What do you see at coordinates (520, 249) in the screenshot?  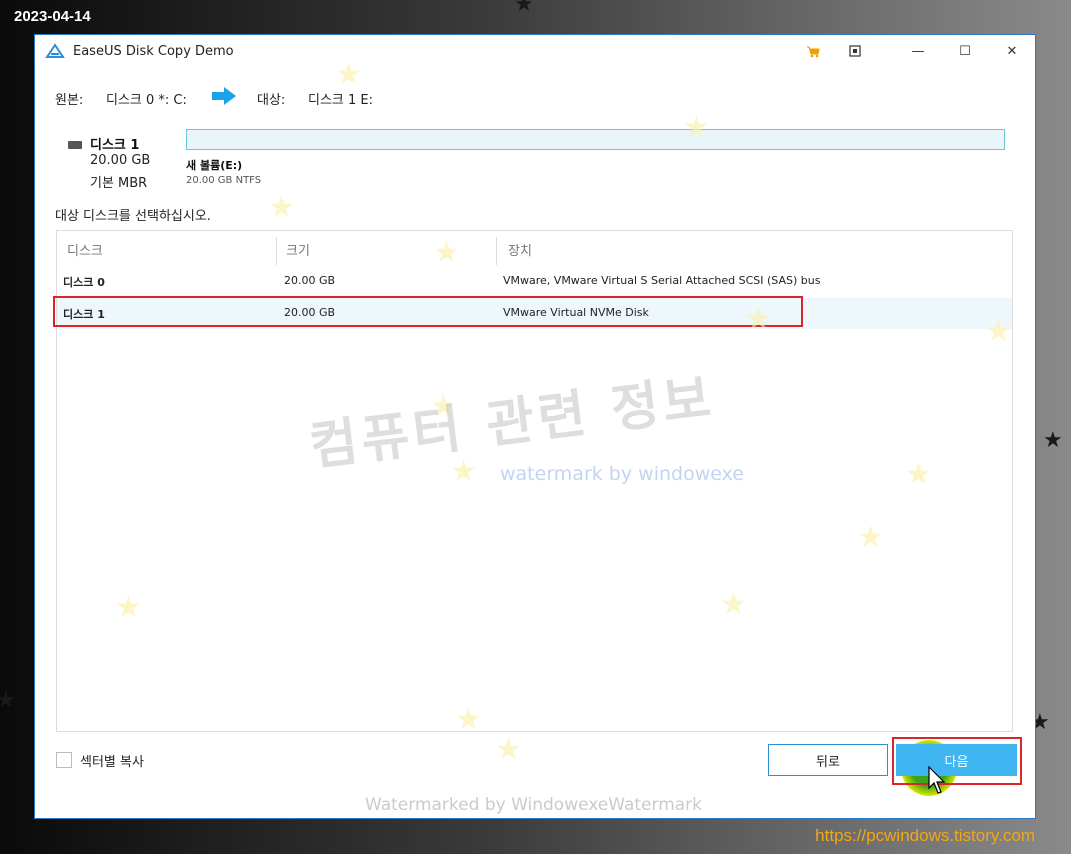 I see `column-header-device: 장치` at bounding box center [520, 249].